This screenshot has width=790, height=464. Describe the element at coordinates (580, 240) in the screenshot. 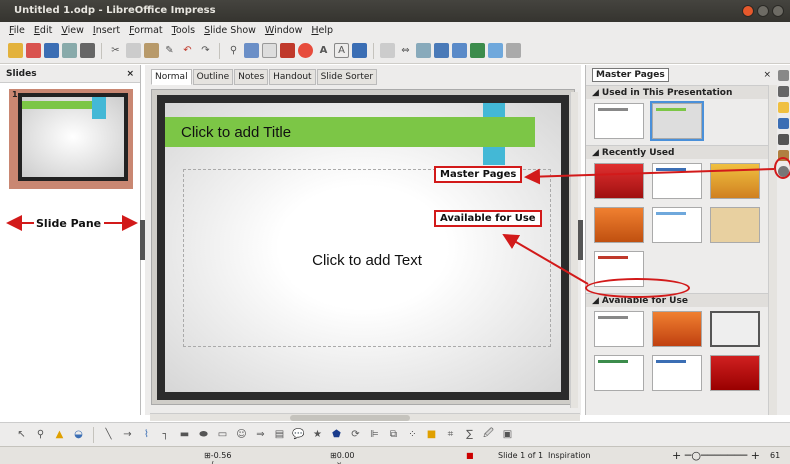

I see `master-pane-splitter` at that location.